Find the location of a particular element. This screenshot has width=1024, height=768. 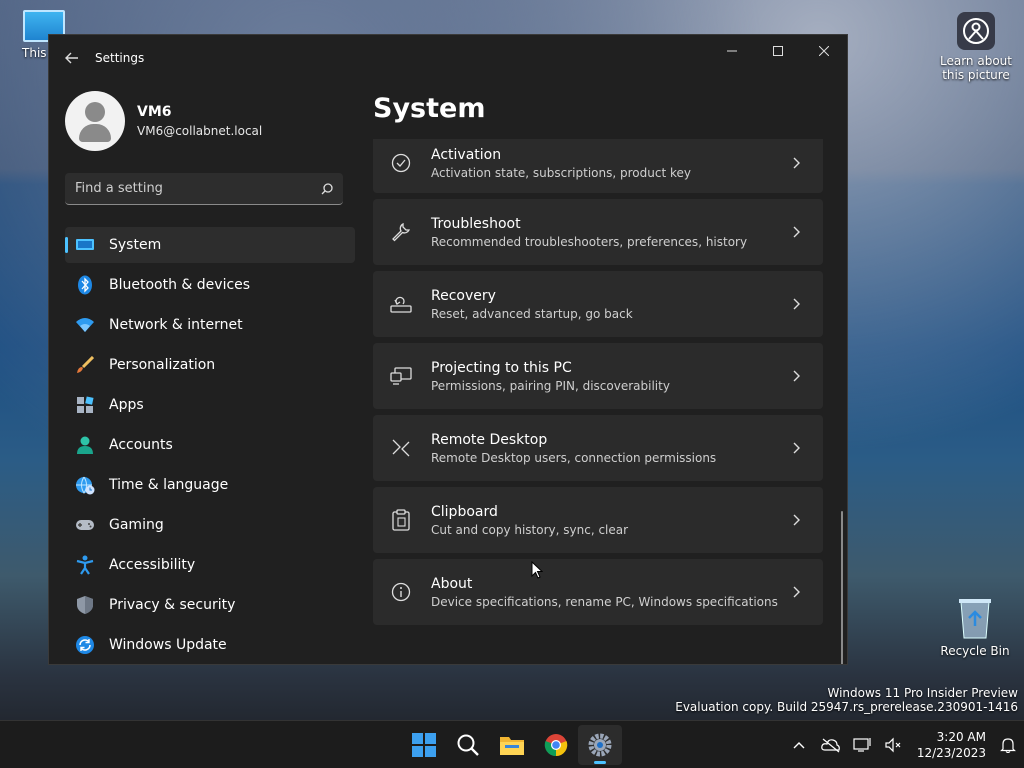

sidebar-item-label: Network & internet is located at coordinates (176, 325).